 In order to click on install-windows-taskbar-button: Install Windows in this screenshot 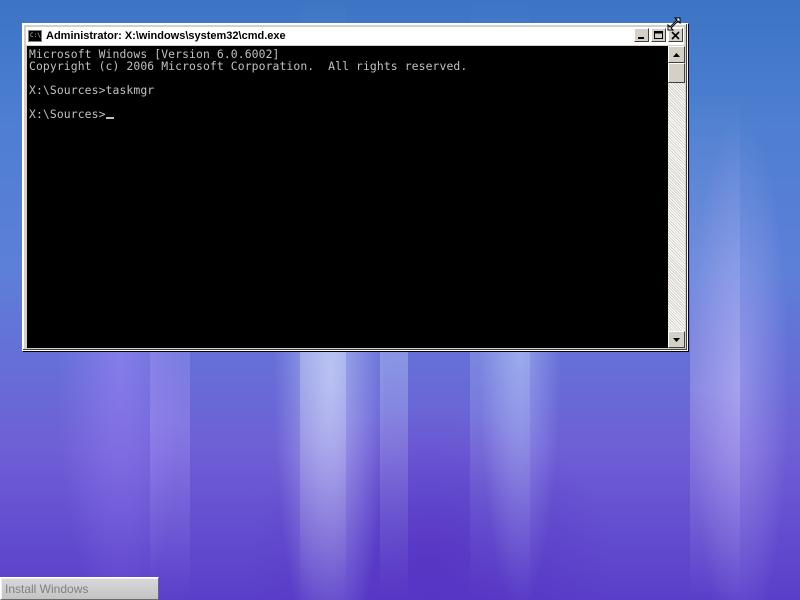, I will do `click(79, 588)`.